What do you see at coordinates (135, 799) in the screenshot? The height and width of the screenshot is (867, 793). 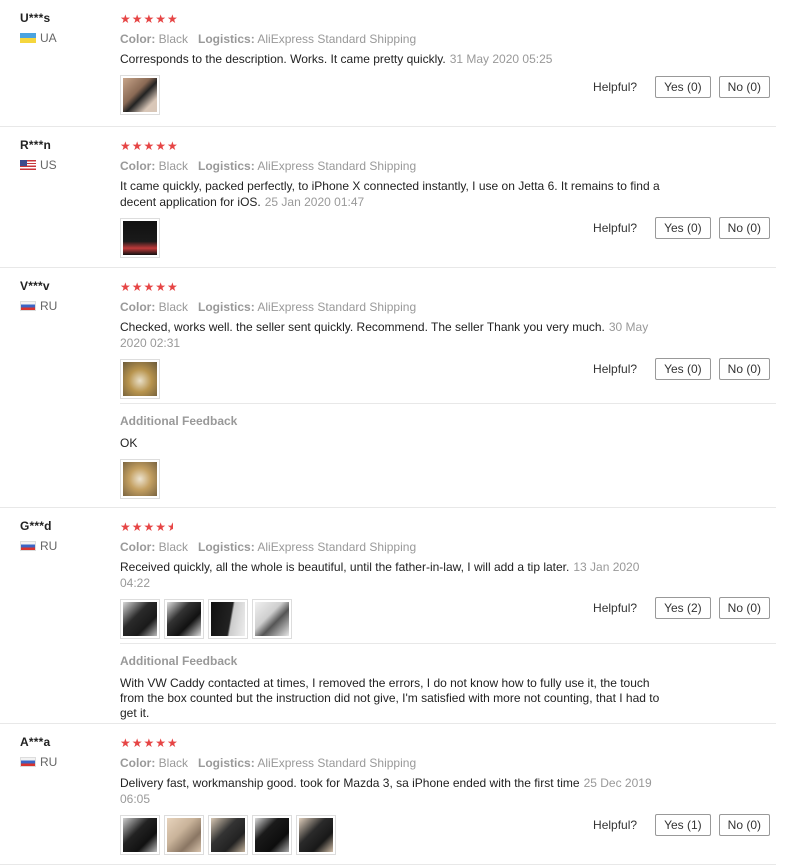 I see `review-date-cont: 06:05` at bounding box center [135, 799].